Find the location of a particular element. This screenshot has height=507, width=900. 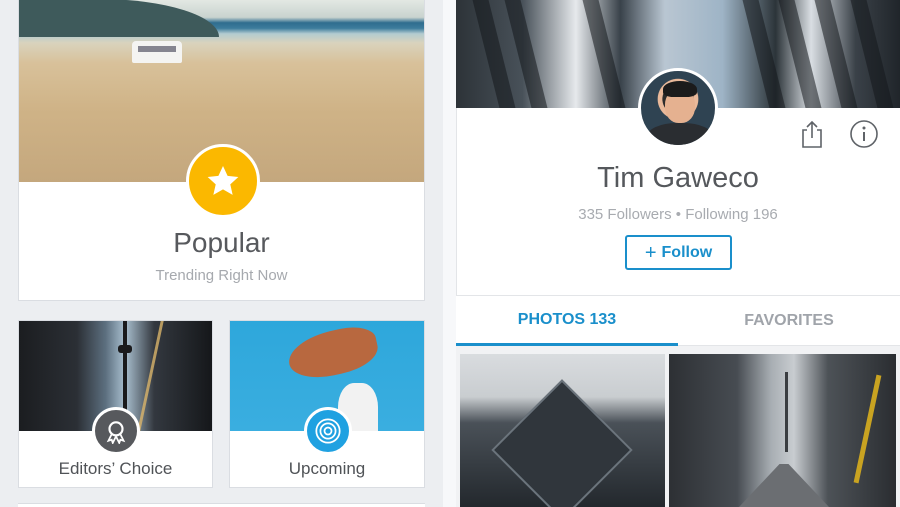

tab-photos: PHOTOS 133 is located at coordinates (567, 321).